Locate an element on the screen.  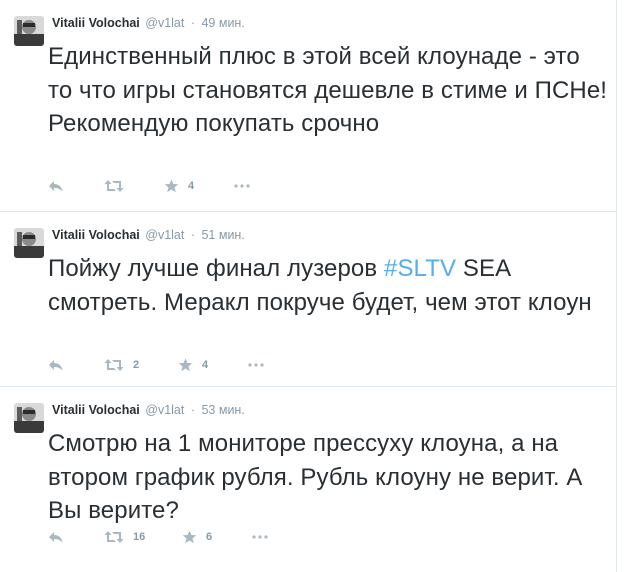
tweet-actions: 16 6 is located at coordinates (208, 537).